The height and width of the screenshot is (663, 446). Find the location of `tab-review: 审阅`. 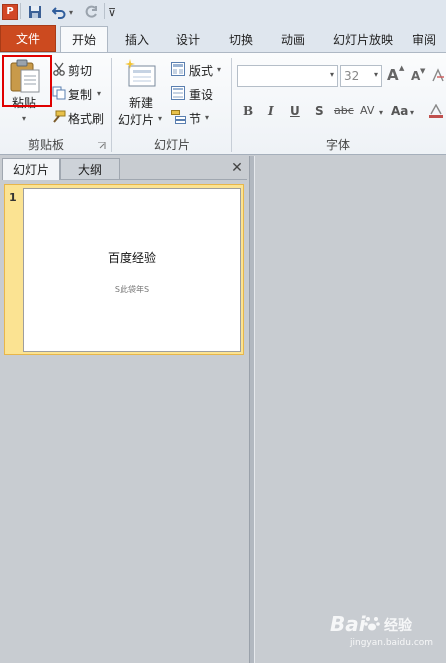

tab-review: 审阅 is located at coordinates (429, 40).